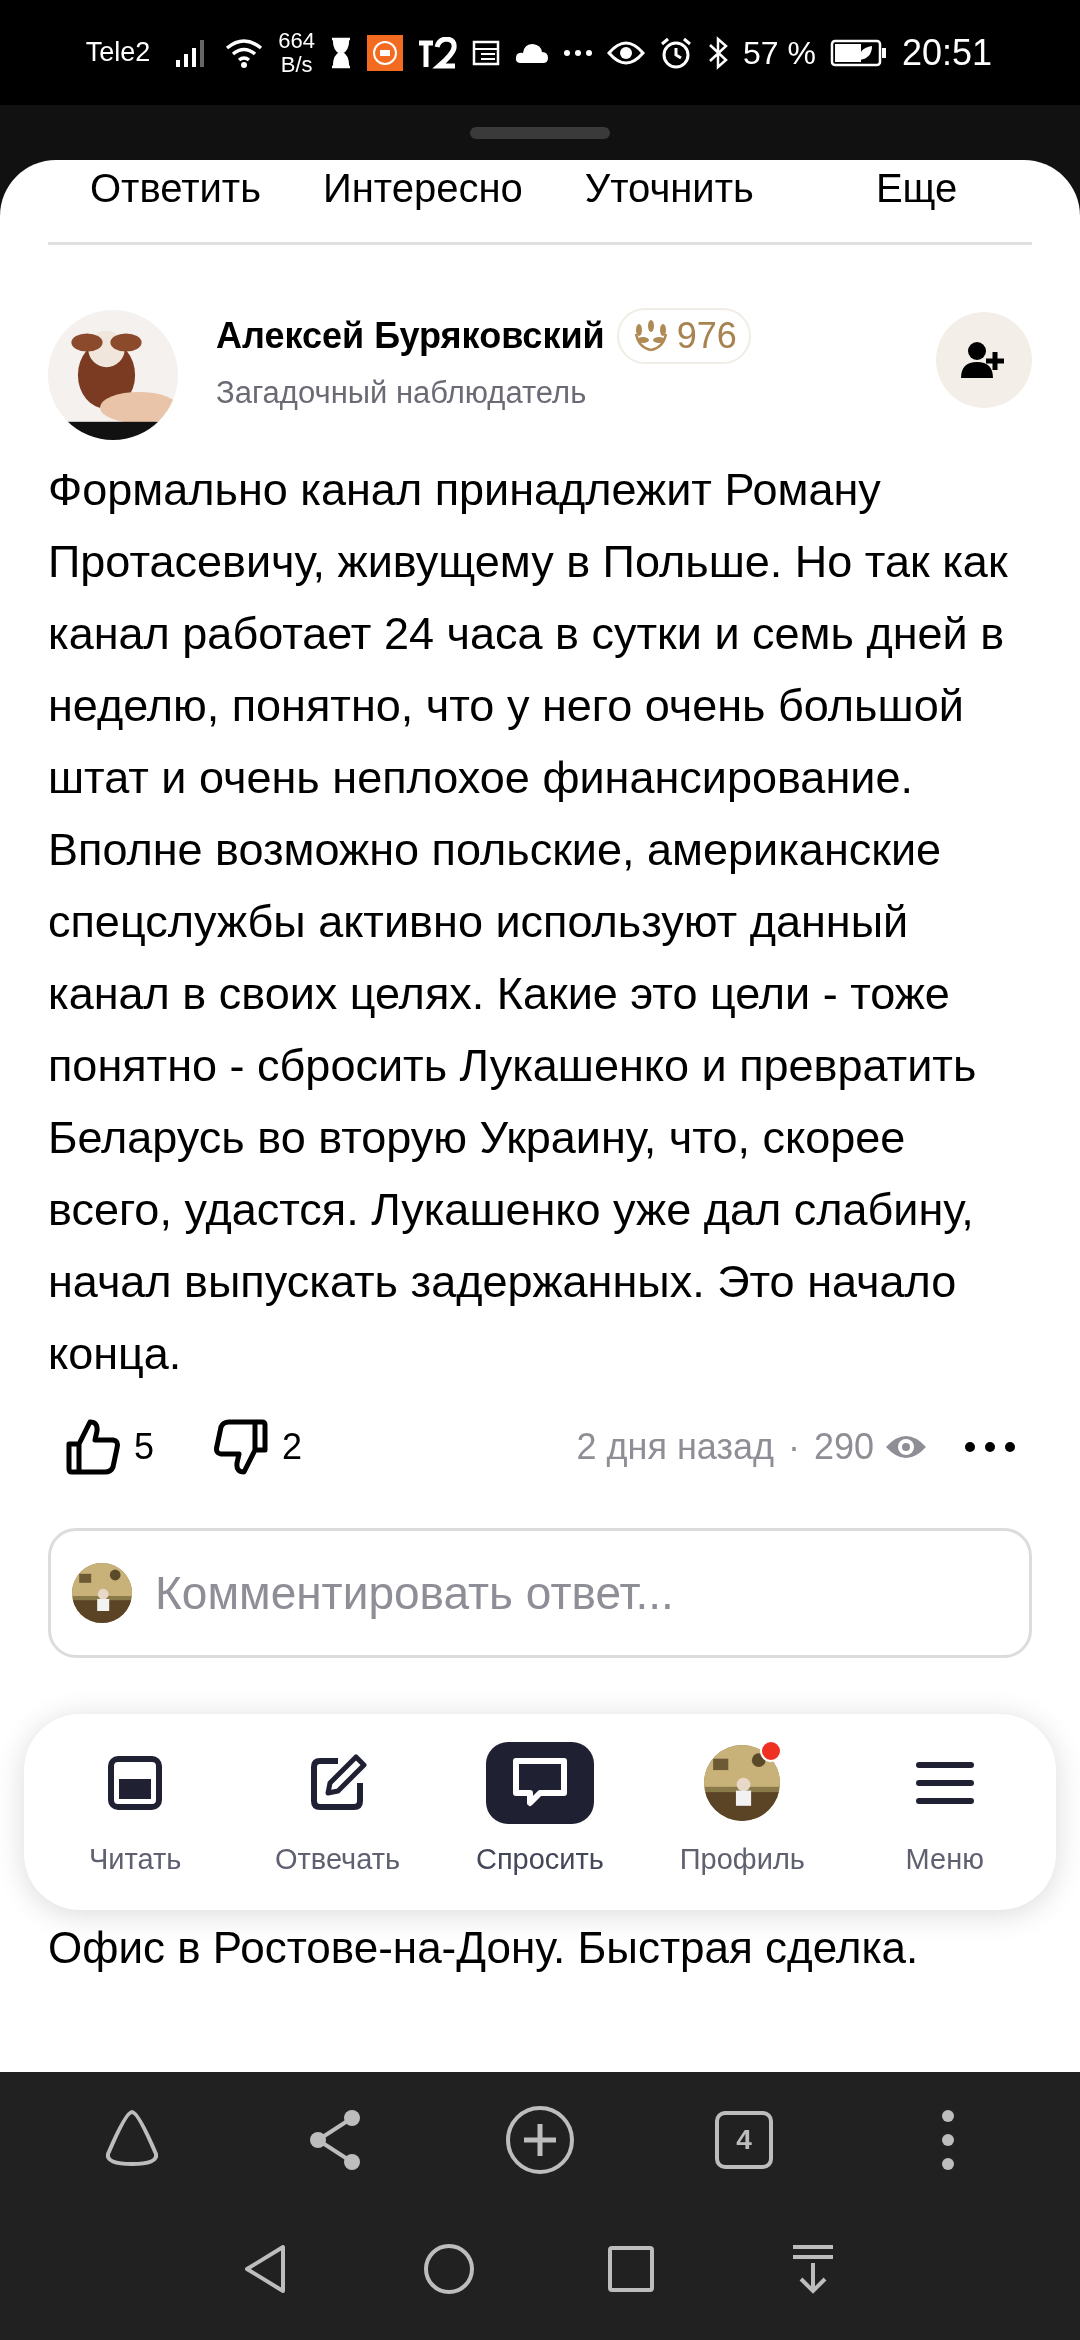 This screenshot has width=1080, height=2340. I want to click on rating-badge: 976, so click(683, 336).